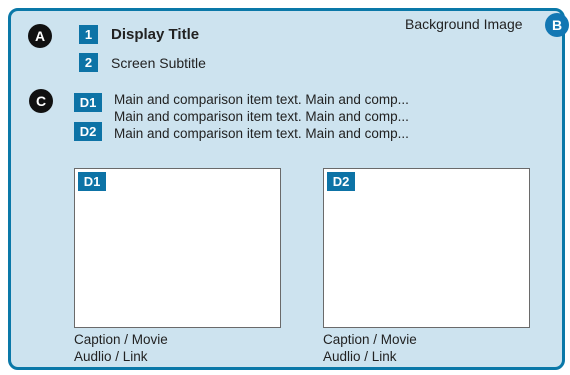 The width and height of the screenshot is (570, 375). Describe the element at coordinates (464, 24) in the screenshot. I see `background-image-label: Background Image` at that location.